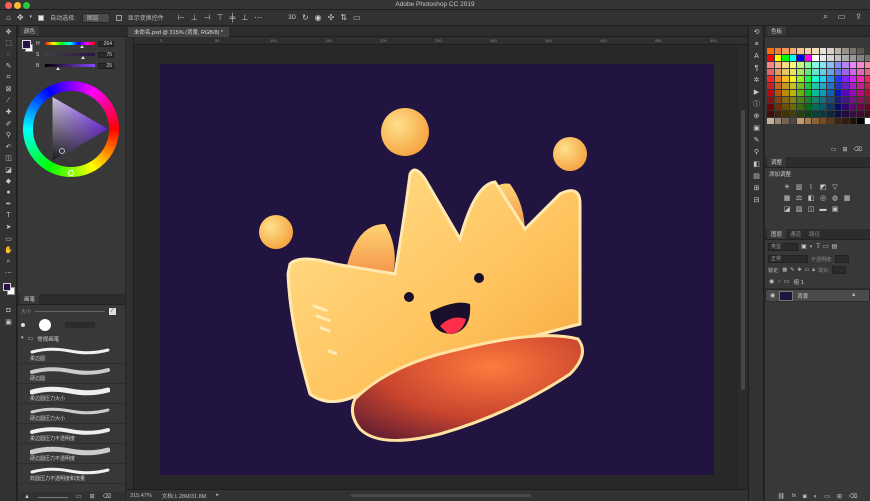 This screenshot has height=501, width=870. What do you see at coordinates (8, 67) in the screenshot?
I see `quick-select-tool: ✎` at bounding box center [8, 67].